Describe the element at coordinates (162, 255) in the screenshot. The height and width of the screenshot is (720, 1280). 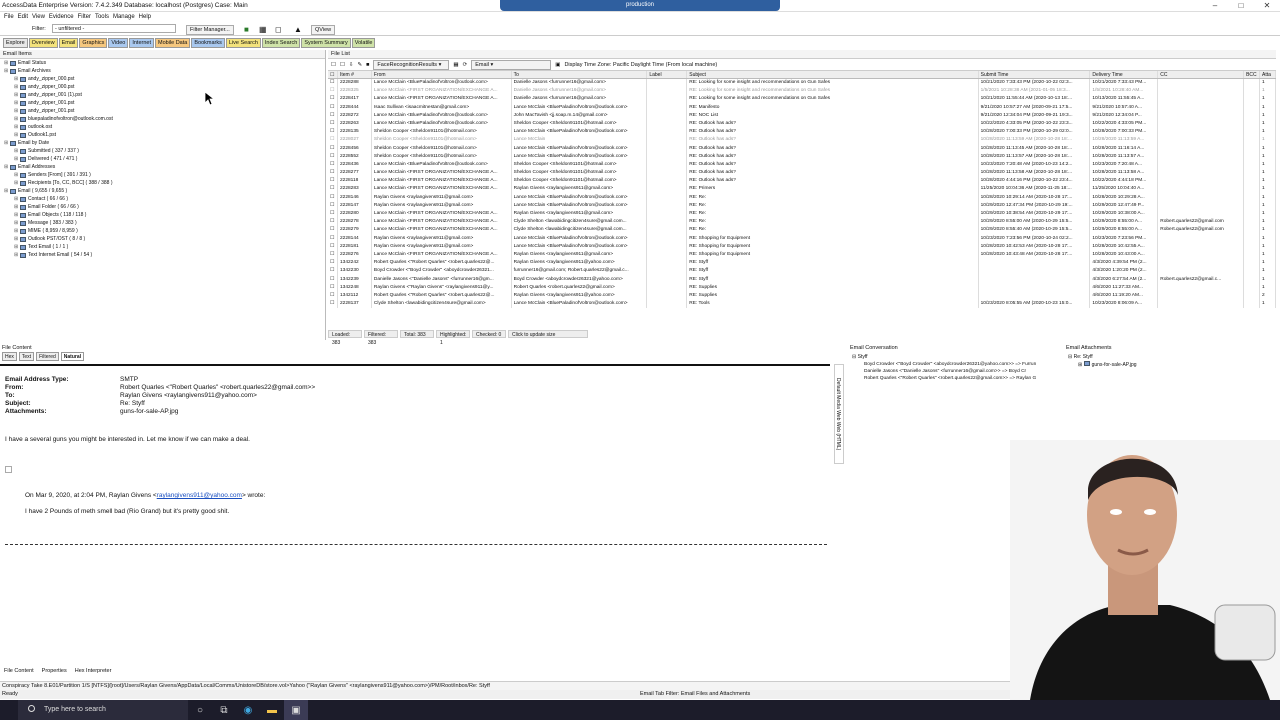
I see `tree-node: ⊞ Text Internet Email ( 54 / 54 )` at that location.